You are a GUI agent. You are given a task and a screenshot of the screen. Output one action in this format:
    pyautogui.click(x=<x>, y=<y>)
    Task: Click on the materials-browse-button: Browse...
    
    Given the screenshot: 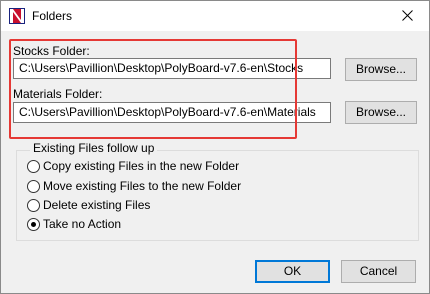 What is the action you would take?
    pyautogui.click(x=381, y=112)
    